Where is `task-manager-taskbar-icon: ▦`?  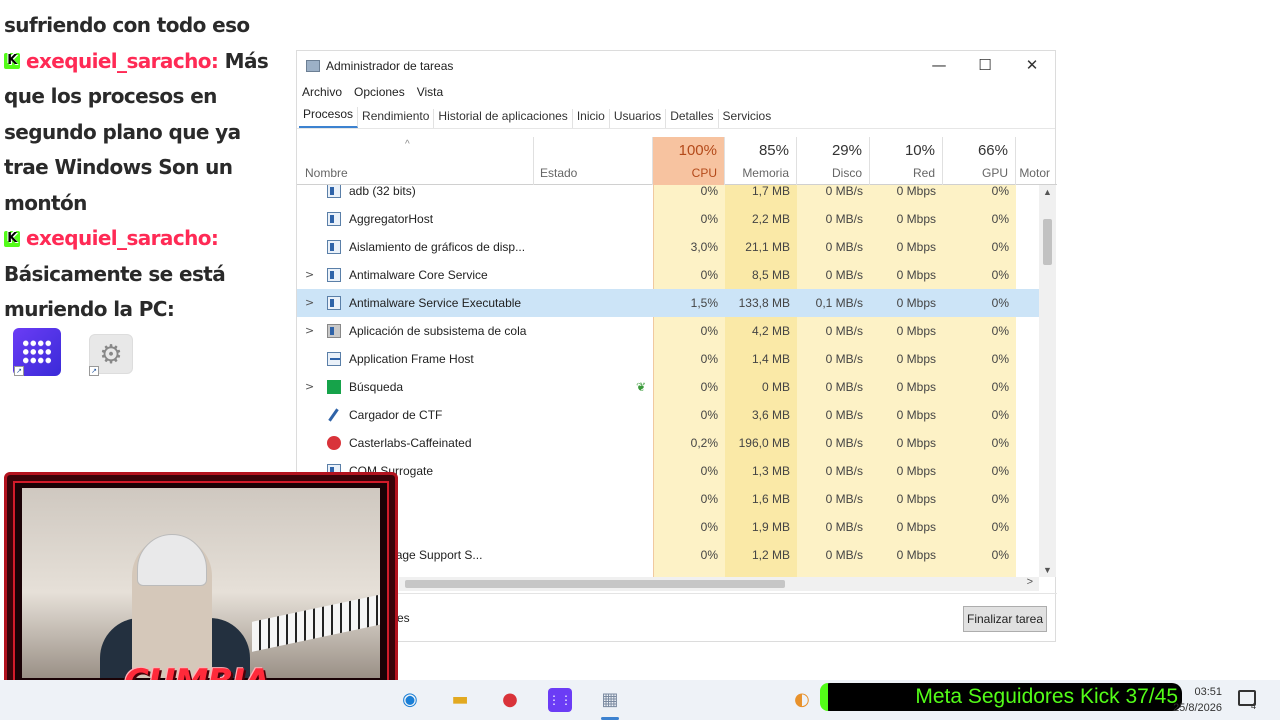 task-manager-taskbar-icon: ▦ is located at coordinates (610, 700).